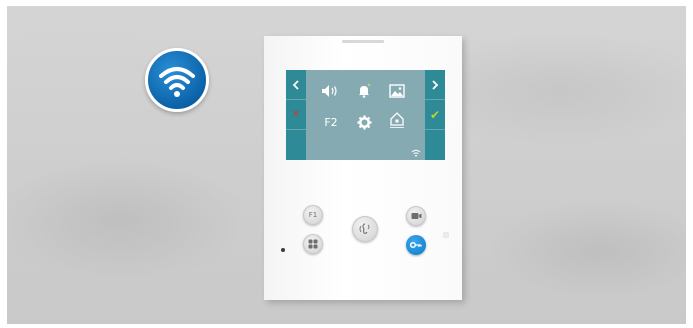  What do you see at coordinates (3, 164) in the screenshot?
I see `image-border-left` at bounding box center [3, 164].